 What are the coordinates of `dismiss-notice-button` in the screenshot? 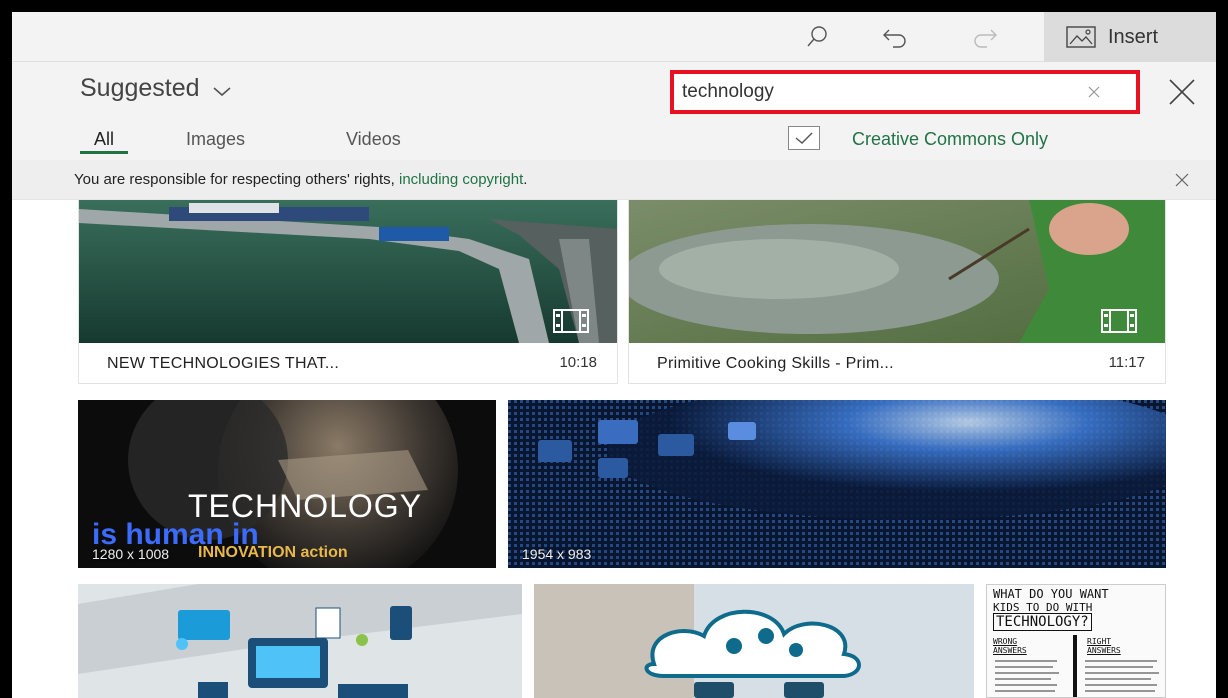 It's located at (1182, 180).